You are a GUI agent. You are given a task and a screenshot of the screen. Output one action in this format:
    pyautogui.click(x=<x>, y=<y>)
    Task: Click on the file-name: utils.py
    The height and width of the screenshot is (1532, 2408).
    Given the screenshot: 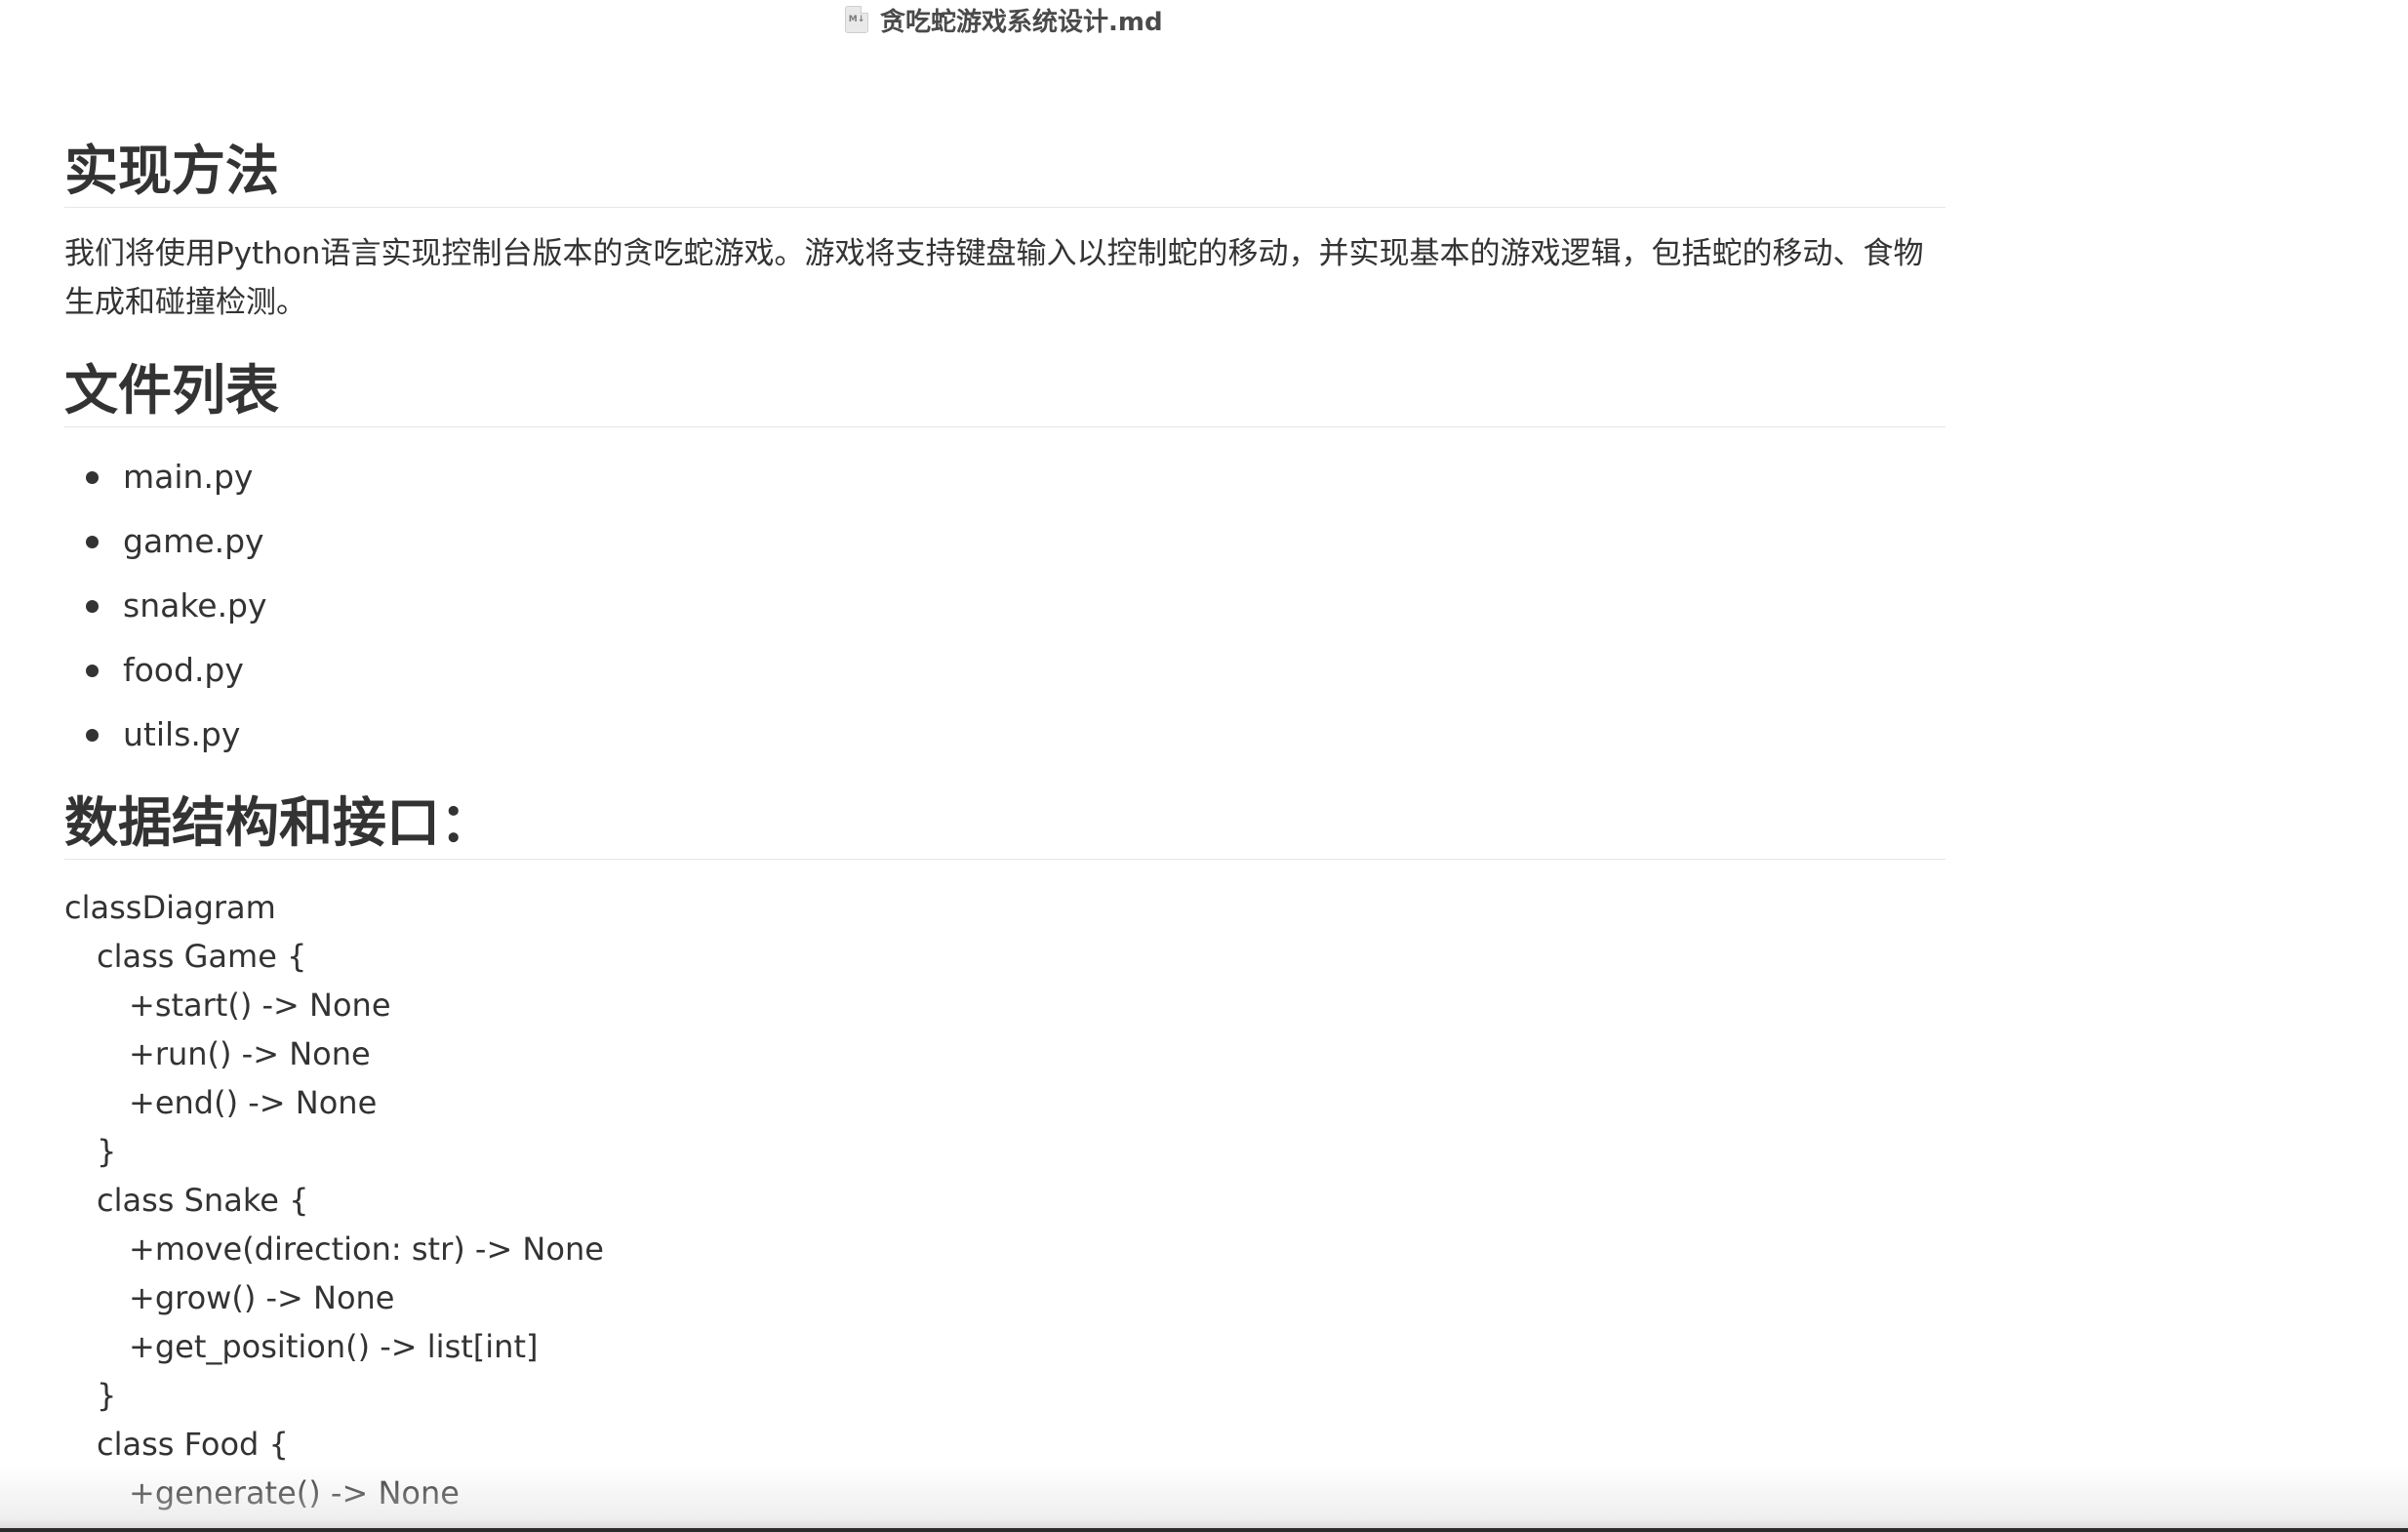 What is the action you would take?
    pyautogui.click(x=182, y=734)
    